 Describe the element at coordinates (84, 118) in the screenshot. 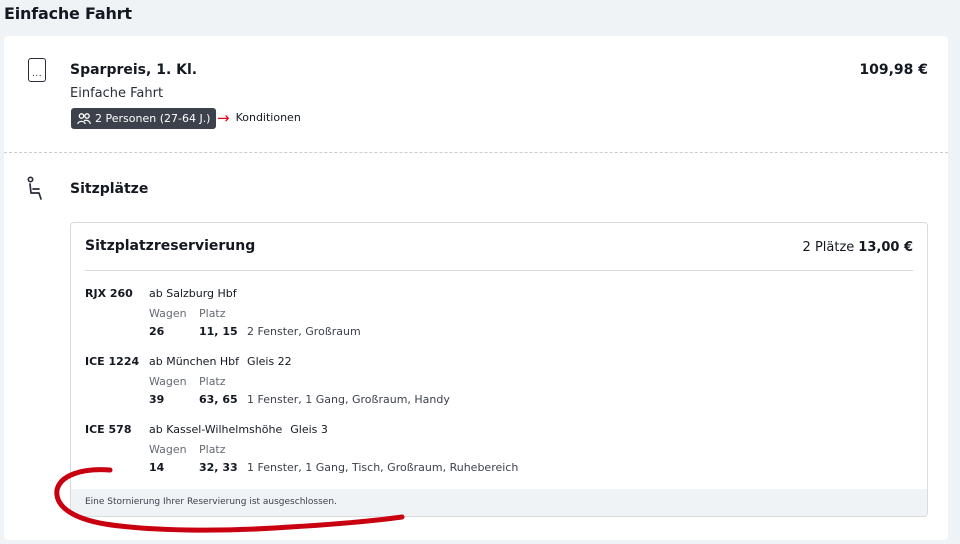

I see `persons-icon` at that location.